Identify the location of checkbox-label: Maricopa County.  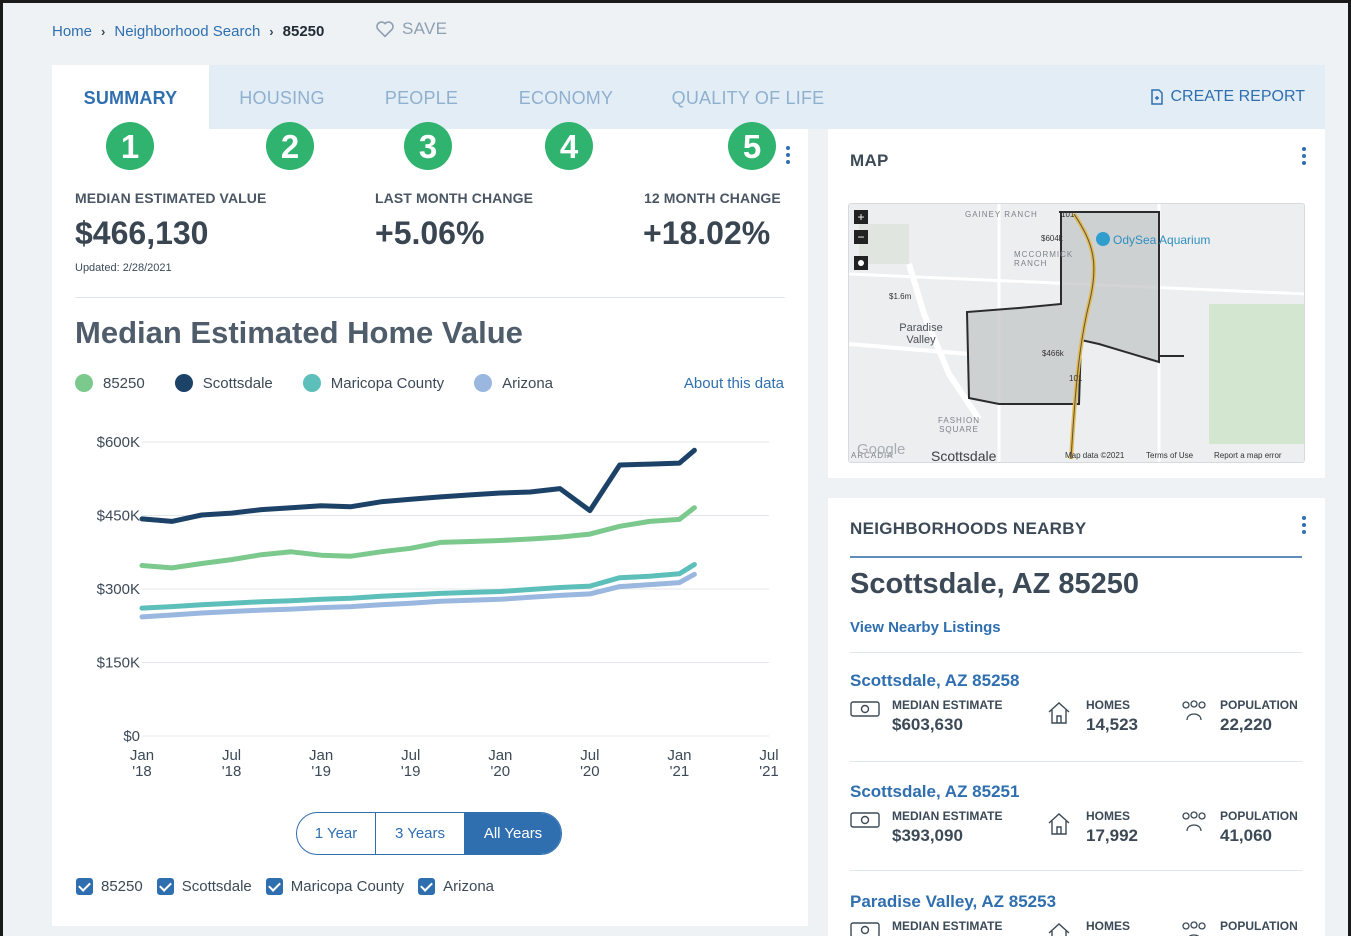
(347, 886).